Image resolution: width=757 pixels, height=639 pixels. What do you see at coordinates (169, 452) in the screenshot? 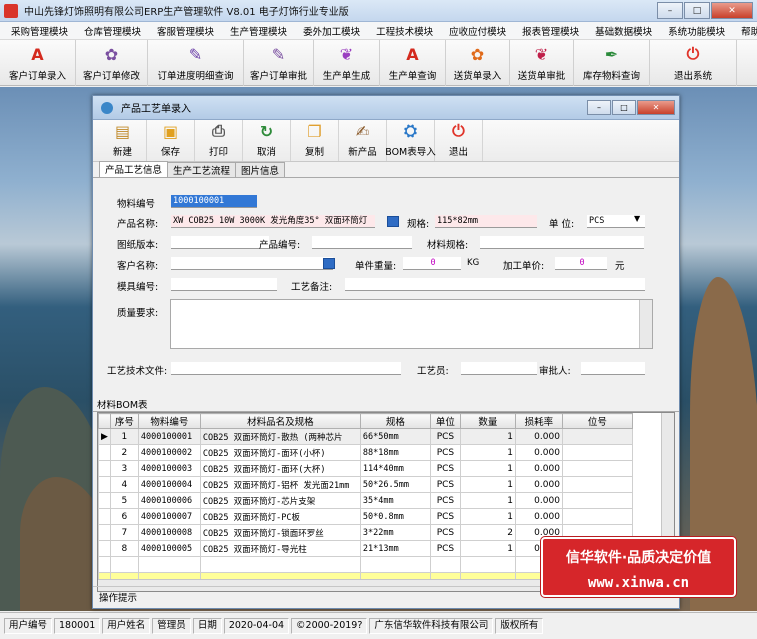
I see `table-cell: 4000100002` at bounding box center [169, 452].